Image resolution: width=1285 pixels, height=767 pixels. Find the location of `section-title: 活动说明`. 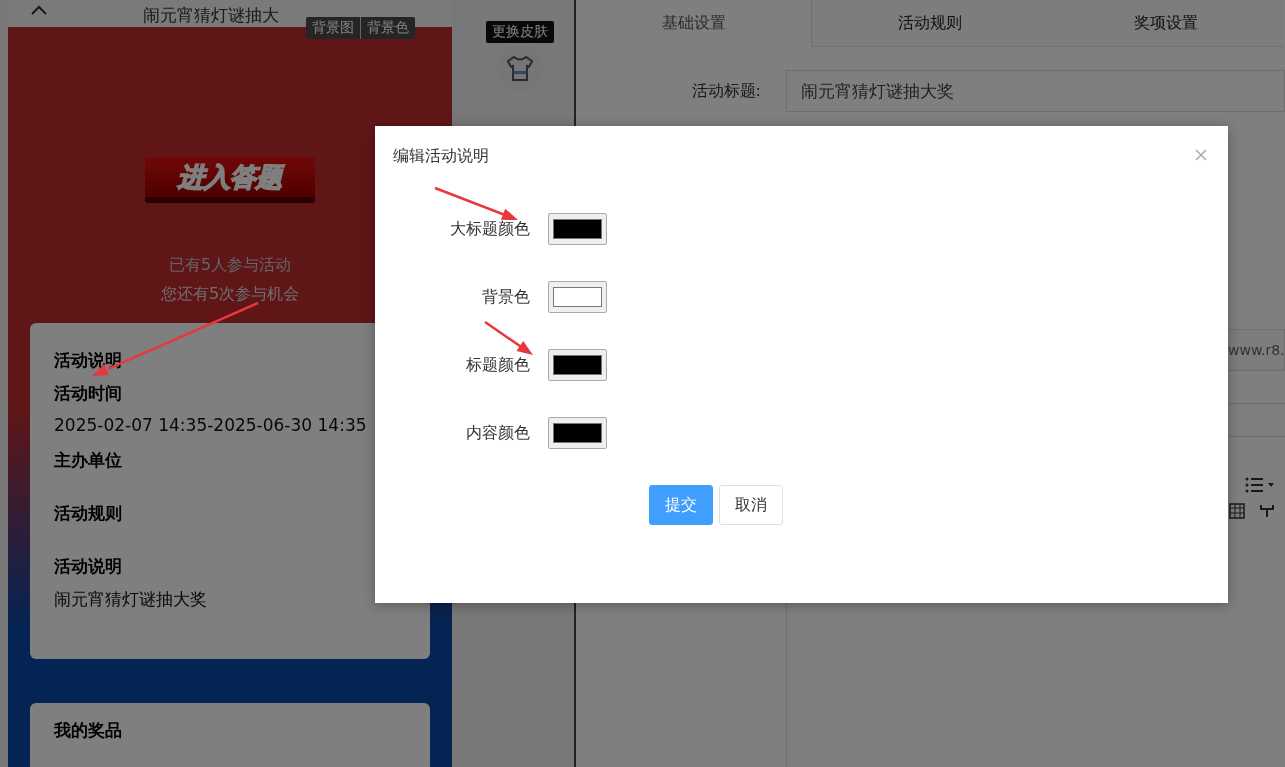

section-title: 活动说明 is located at coordinates (88, 566).